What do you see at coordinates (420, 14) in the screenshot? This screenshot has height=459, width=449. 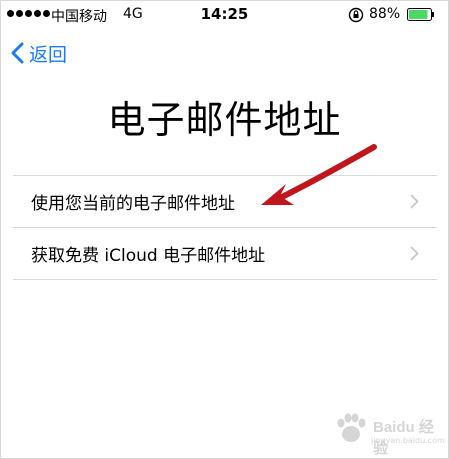 I see `battery-icon` at bounding box center [420, 14].